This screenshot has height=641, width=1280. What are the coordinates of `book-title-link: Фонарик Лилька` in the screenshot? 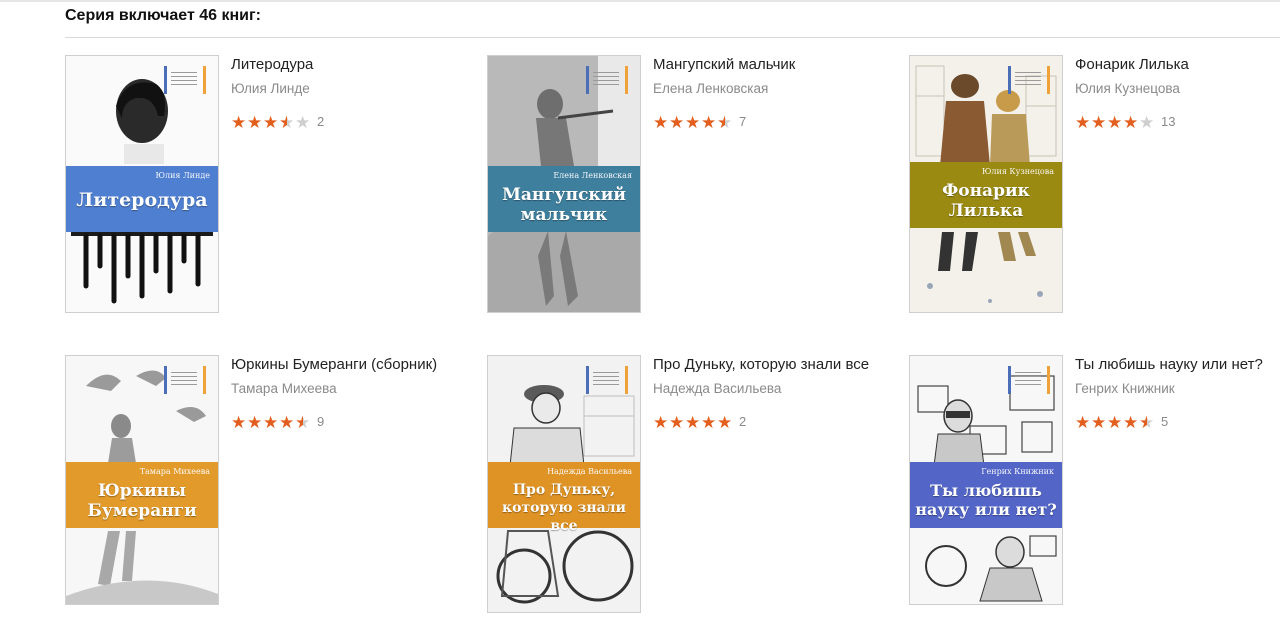 It's located at (1132, 64).